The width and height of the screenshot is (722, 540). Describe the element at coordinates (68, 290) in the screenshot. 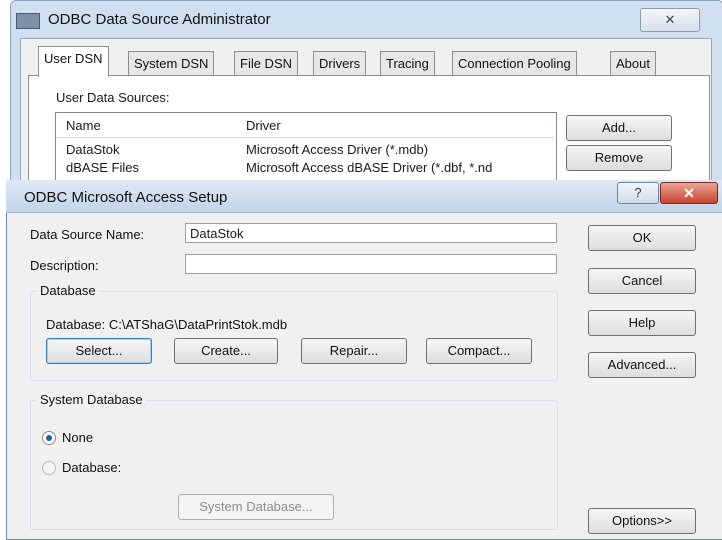

I see `database-group-label: Database` at that location.